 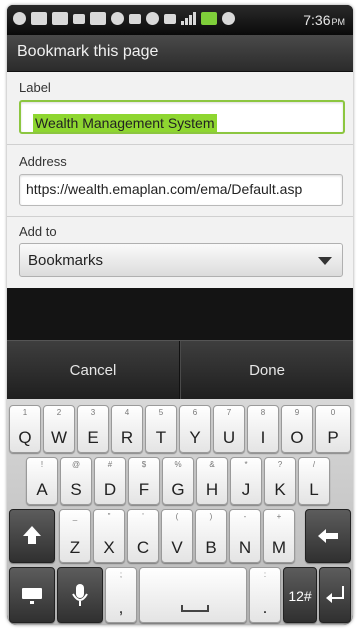 What do you see at coordinates (209, 18) in the screenshot?
I see `battery-icon` at bounding box center [209, 18].